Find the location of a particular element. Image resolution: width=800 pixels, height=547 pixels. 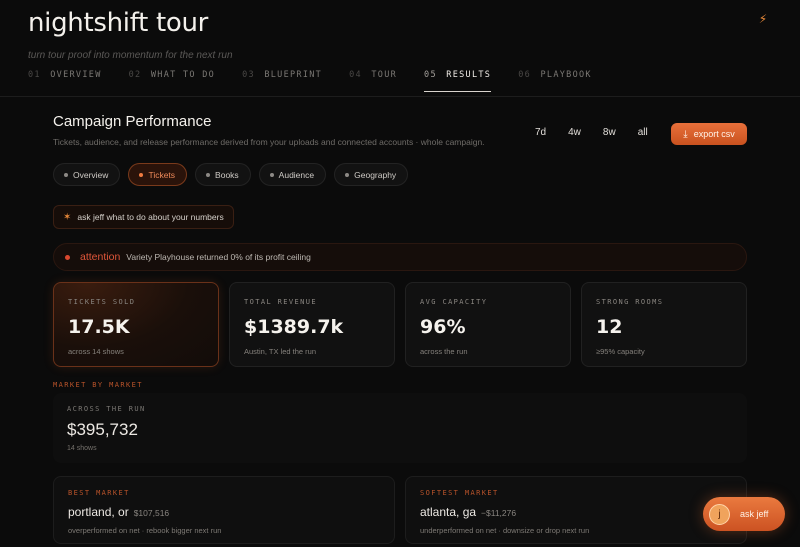

run-note: 14 shows is located at coordinates (82, 448).